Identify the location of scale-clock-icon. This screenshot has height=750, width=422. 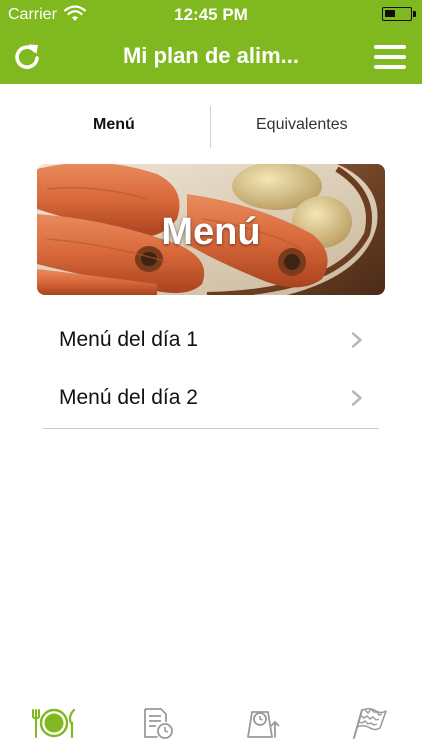
(263, 723).